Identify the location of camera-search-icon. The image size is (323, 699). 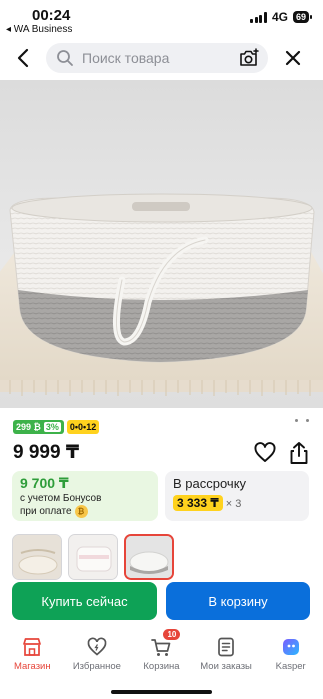
(249, 58).